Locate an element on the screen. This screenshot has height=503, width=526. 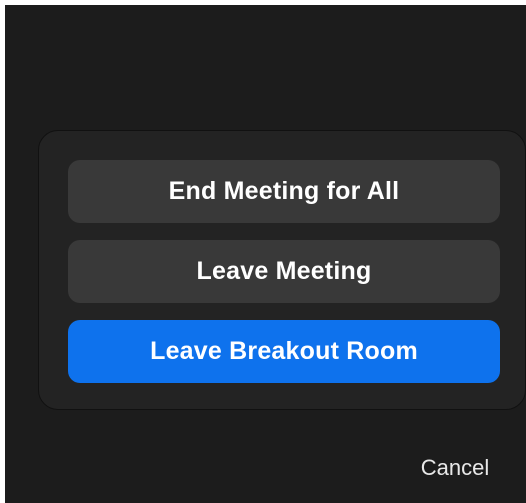
leave-breakout-room-button: Leave Breakout Room is located at coordinates (284, 351).